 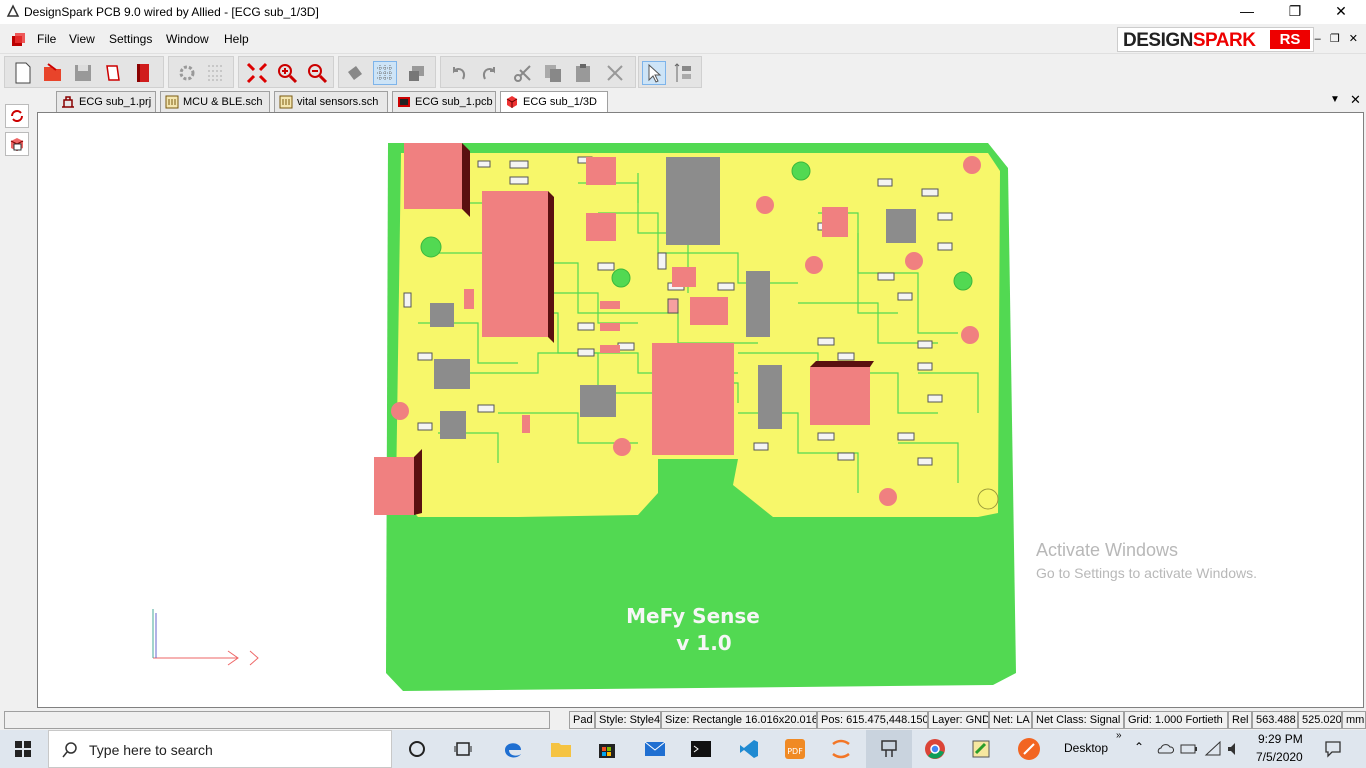 What do you see at coordinates (106, 101) in the screenshot?
I see `tab-ecg-prj: ECG sub_1.prj` at bounding box center [106, 101].